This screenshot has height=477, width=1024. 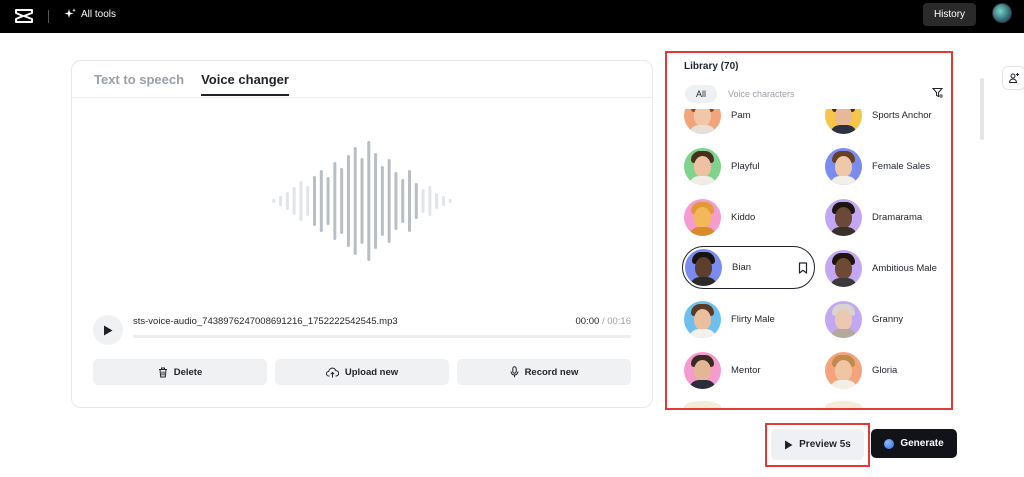 I want to click on voice-name: Granny, so click(x=888, y=319).